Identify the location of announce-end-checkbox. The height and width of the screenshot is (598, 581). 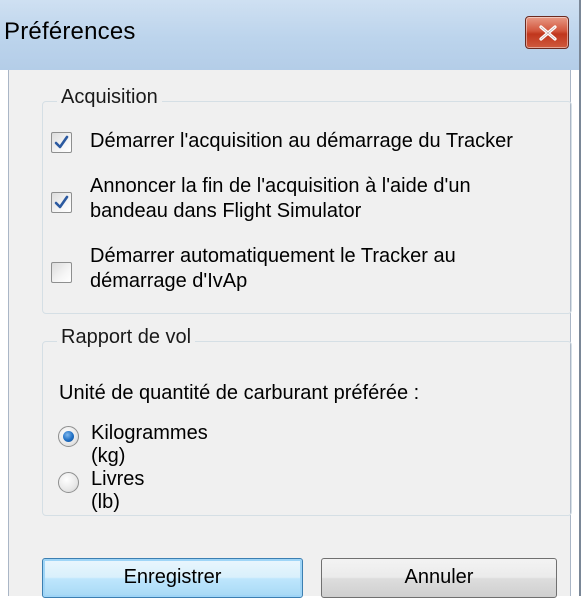
(61, 202).